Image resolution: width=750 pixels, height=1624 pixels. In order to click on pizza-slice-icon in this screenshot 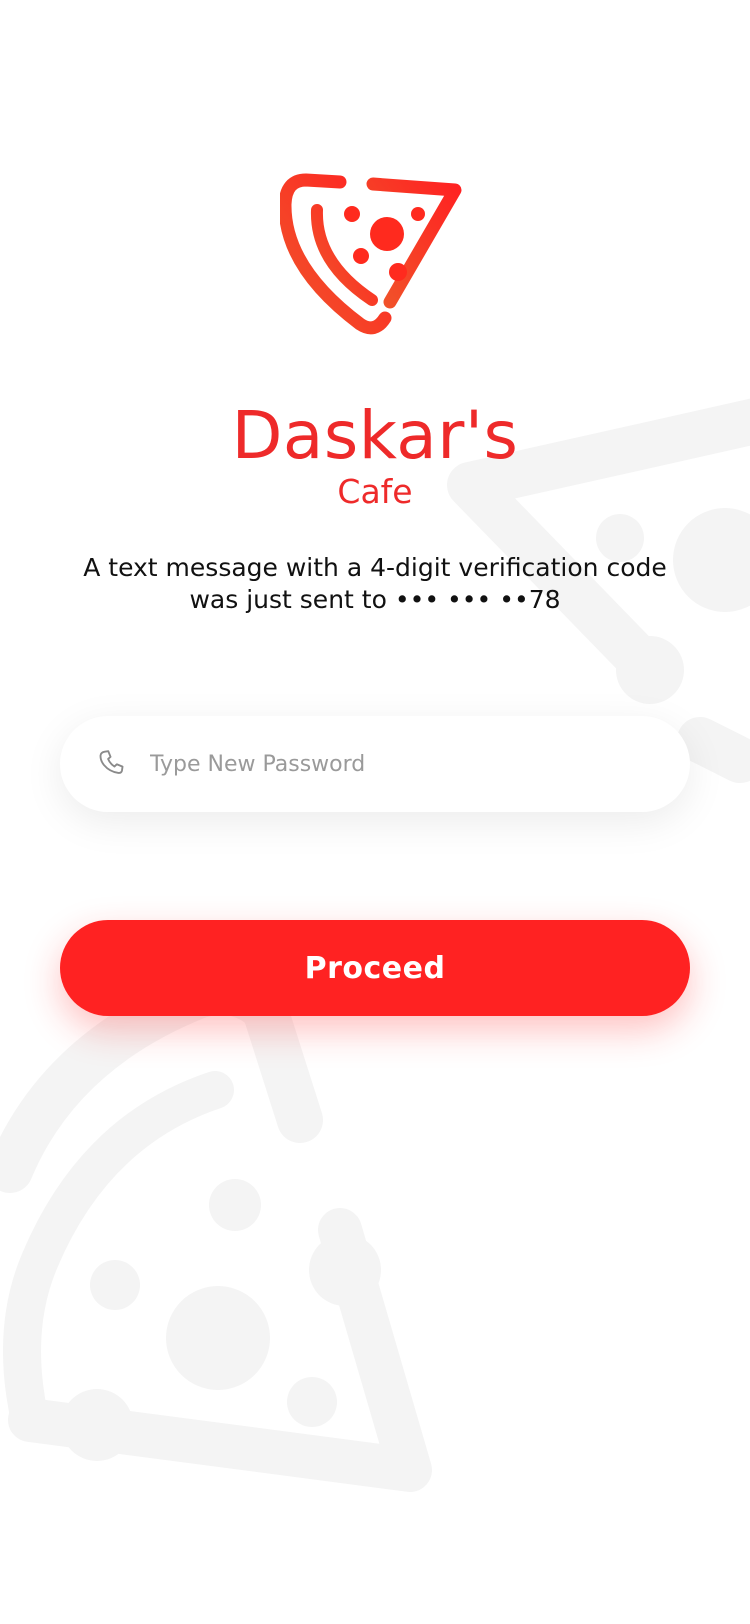, I will do `click(371, 254)`.